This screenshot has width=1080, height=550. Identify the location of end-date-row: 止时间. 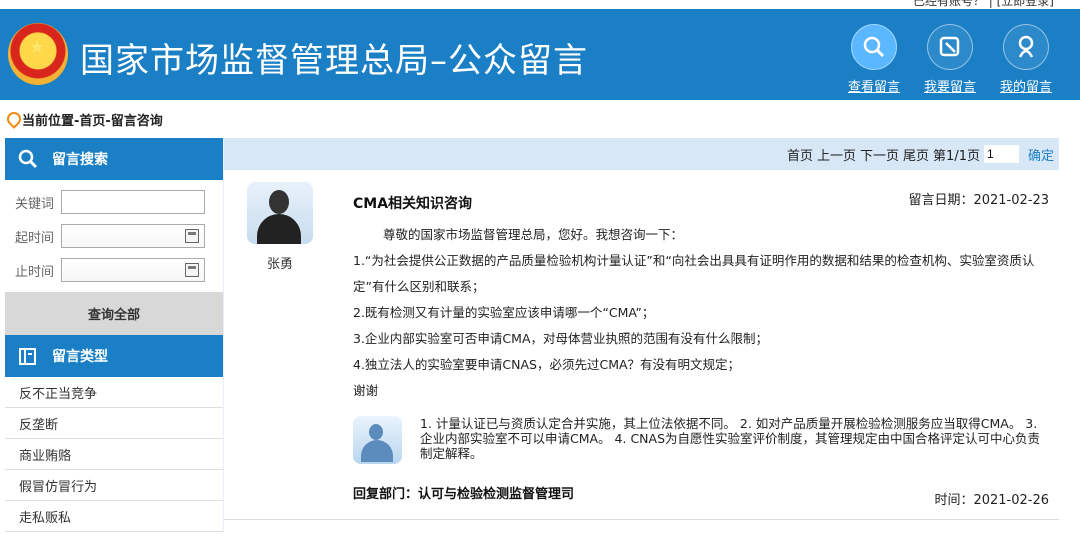
(112, 270).